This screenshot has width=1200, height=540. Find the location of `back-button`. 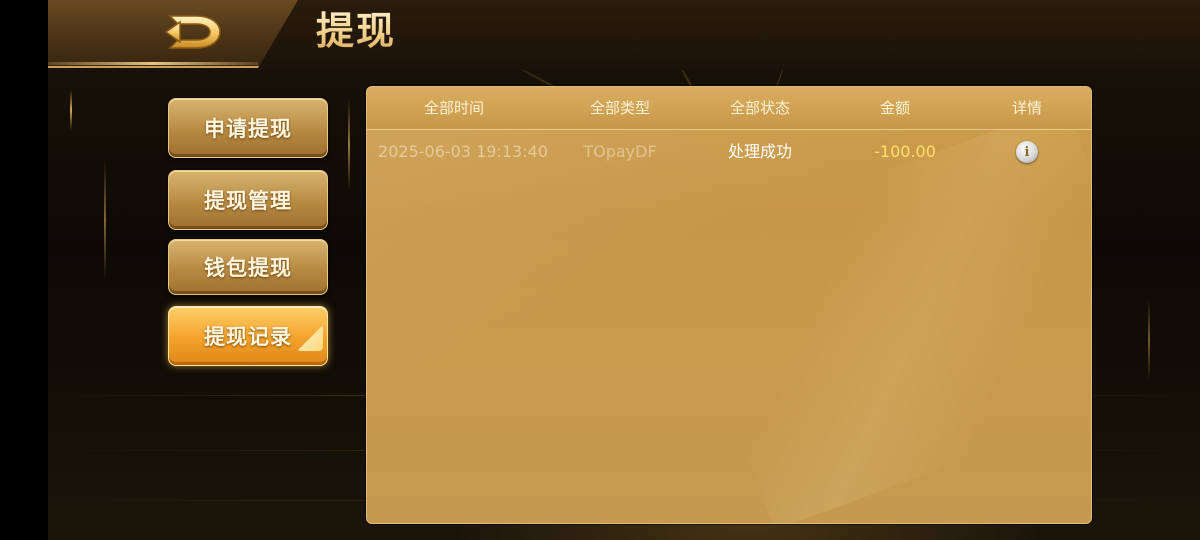

back-button is located at coordinates (193, 32).